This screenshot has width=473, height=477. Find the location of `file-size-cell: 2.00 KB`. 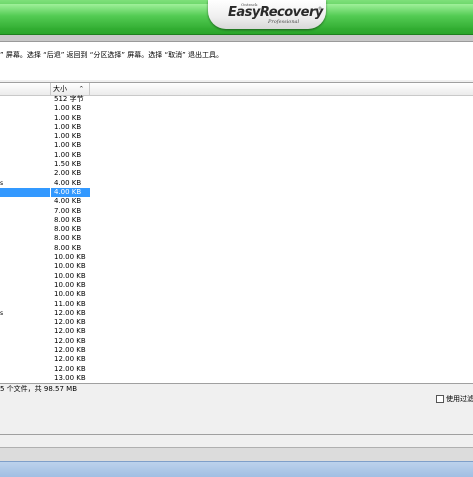

file-size-cell: 2.00 KB is located at coordinates (68, 173).